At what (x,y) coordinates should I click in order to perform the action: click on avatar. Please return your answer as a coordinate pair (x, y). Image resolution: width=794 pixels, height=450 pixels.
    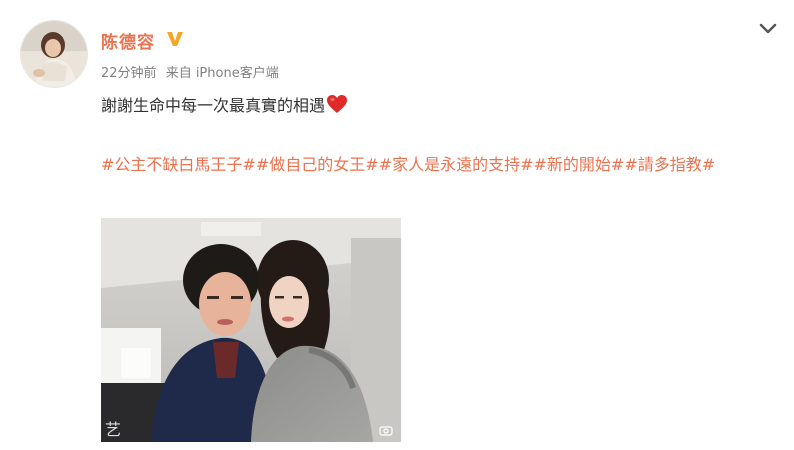
    Looking at the image, I should click on (54, 54).